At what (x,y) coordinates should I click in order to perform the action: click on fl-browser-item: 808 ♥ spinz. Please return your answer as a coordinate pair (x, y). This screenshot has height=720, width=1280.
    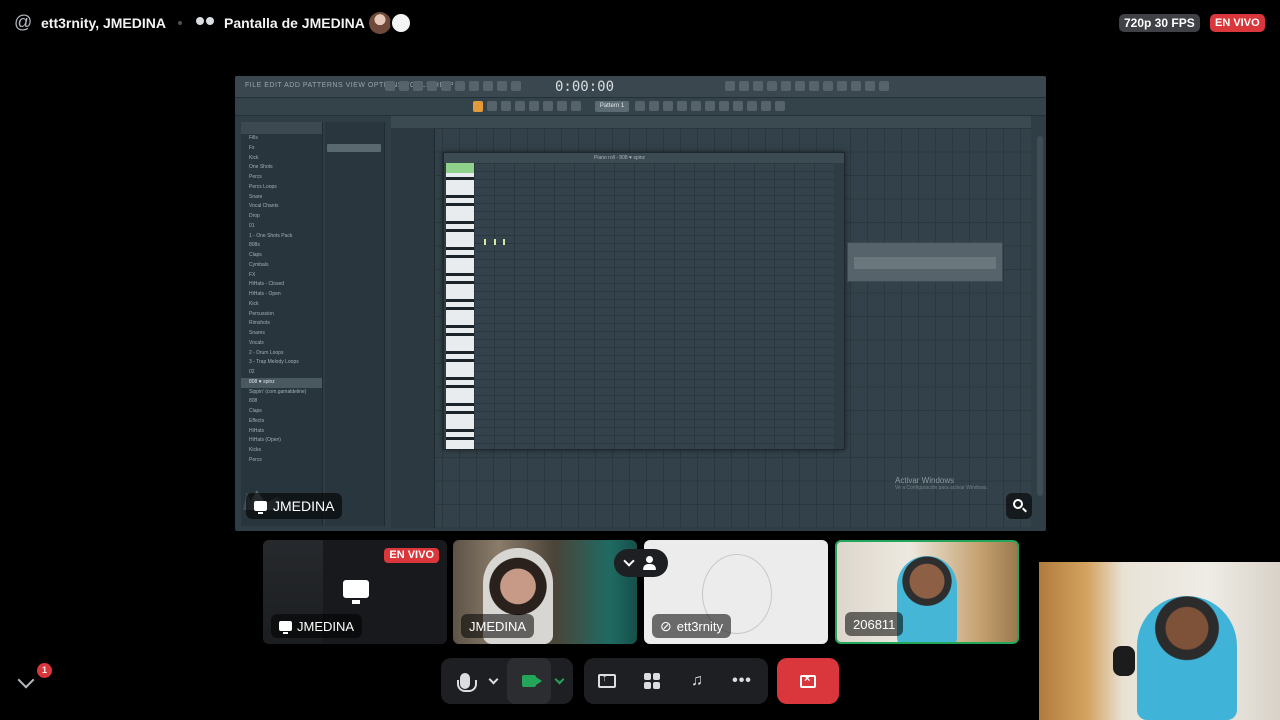
    Looking at the image, I should click on (281, 382).